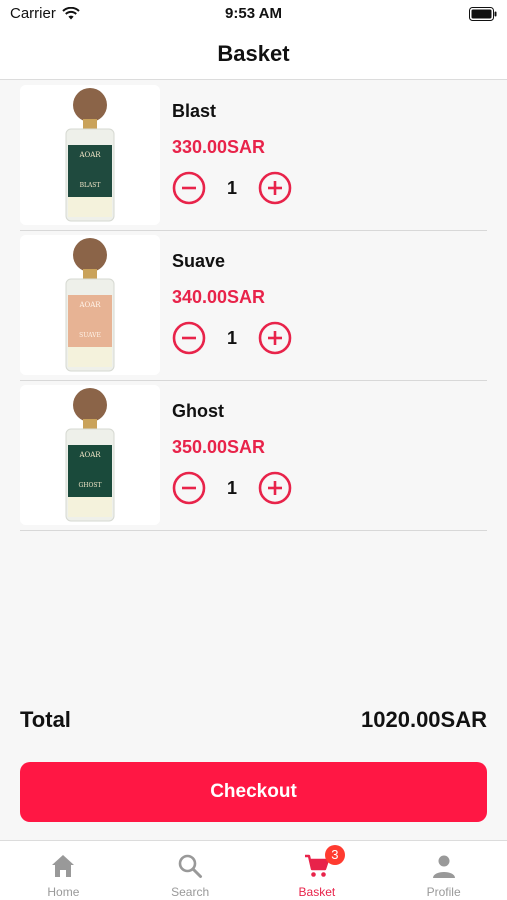  What do you see at coordinates (90, 335) in the screenshot?
I see `svg-text: SUAVE` at bounding box center [90, 335].